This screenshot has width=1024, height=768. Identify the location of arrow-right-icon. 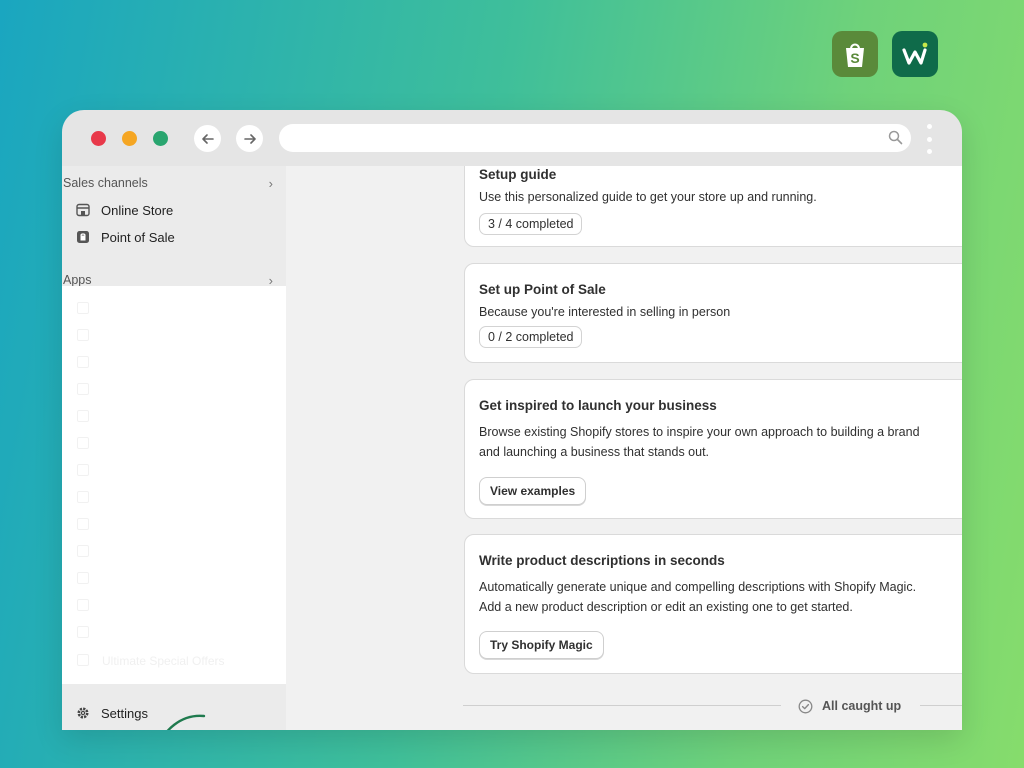
(249, 138).